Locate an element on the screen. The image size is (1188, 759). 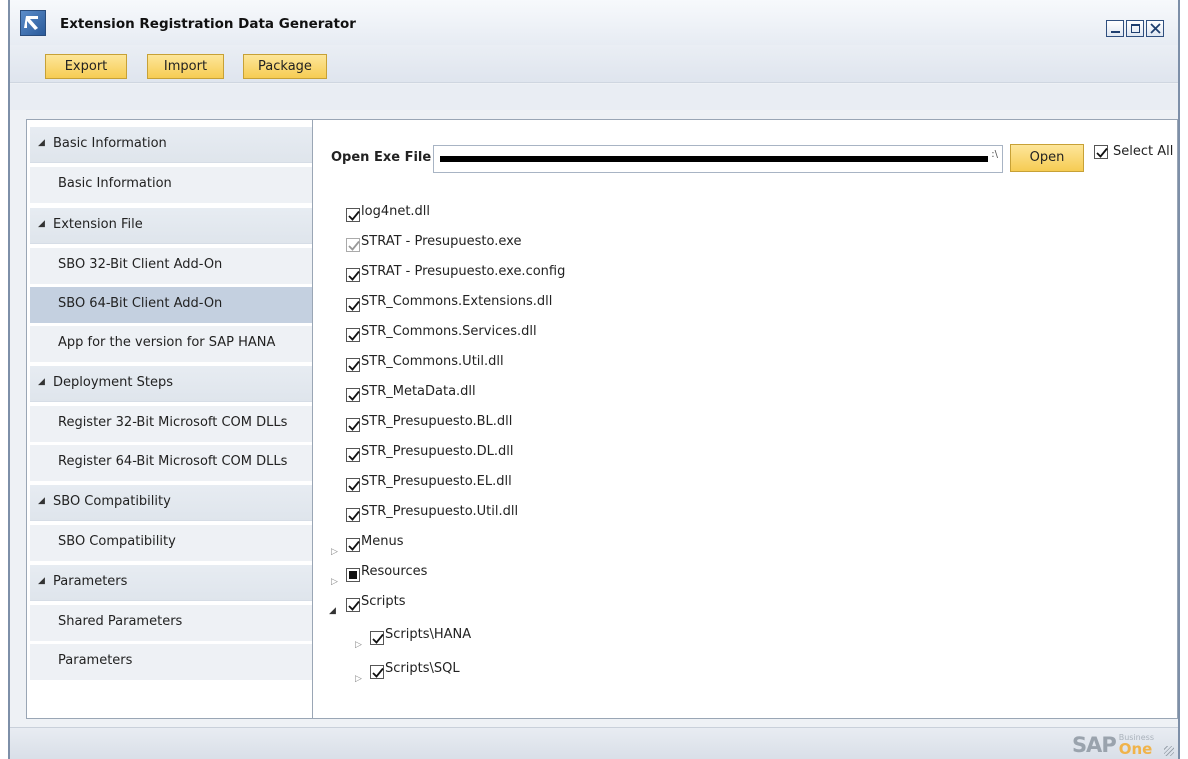
import-button: Import is located at coordinates (185, 66).